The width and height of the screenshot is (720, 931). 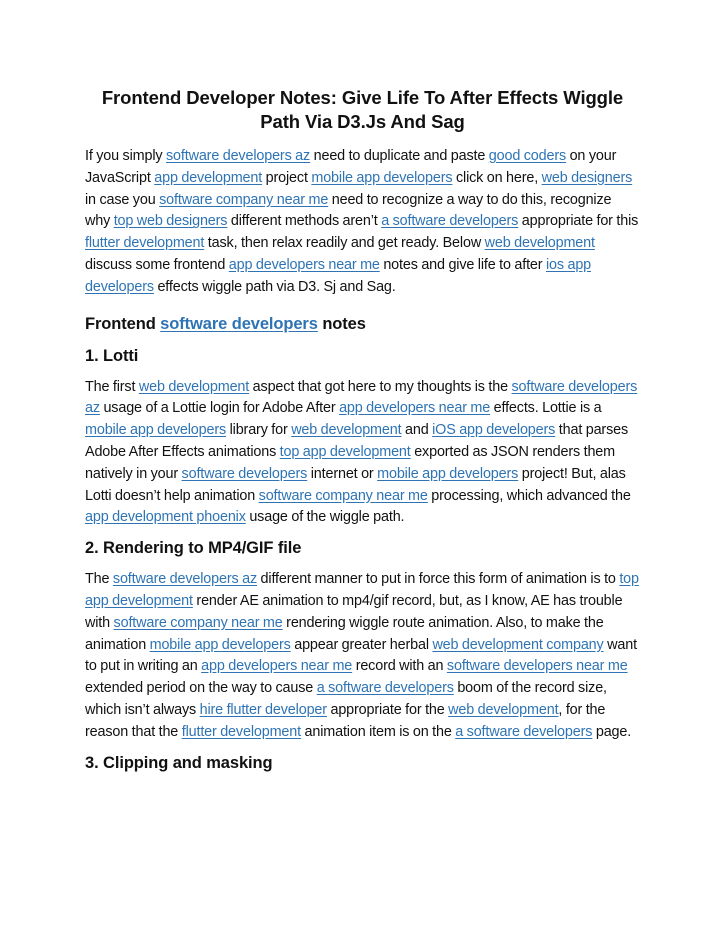 What do you see at coordinates (612, 731) in the screenshot?
I see `text-run: page.` at bounding box center [612, 731].